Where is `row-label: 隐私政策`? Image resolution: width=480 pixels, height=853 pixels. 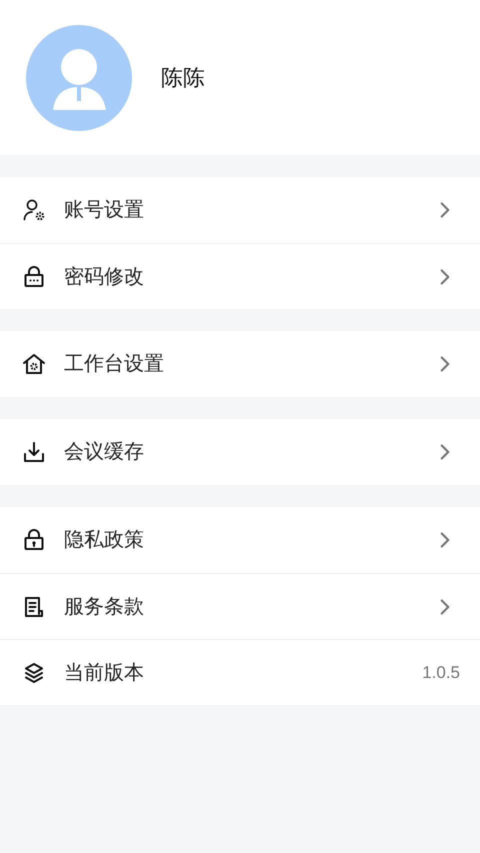
row-label: 隐私政策 is located at coordinates (104, 540).